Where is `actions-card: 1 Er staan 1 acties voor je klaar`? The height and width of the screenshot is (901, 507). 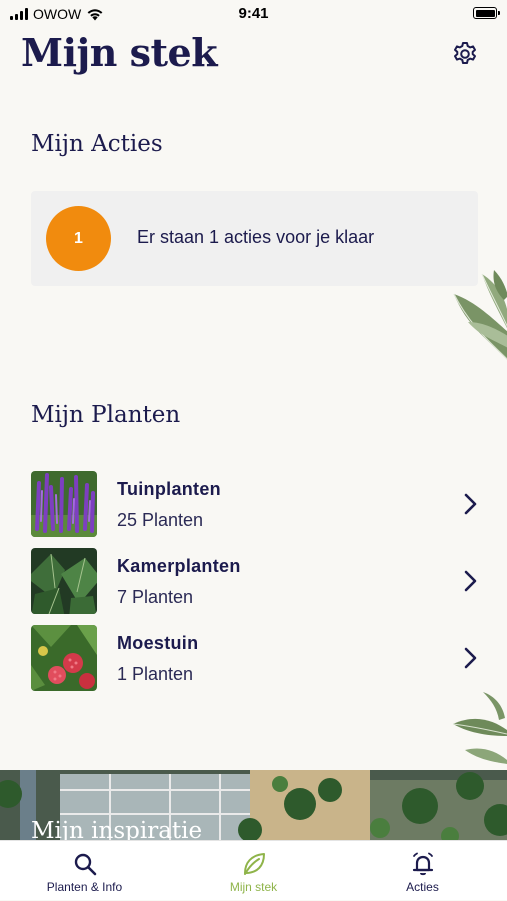 actions-card: 1 Er staan 1 acties voor je klaar is located at coordinates (254, 238).